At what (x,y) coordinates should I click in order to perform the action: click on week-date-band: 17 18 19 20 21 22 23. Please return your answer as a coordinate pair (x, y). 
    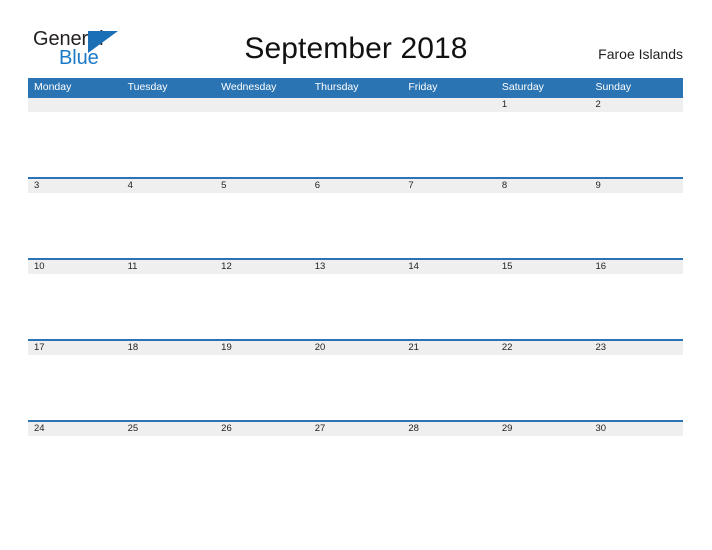
    Looking at the image, I should click on (355, 347).